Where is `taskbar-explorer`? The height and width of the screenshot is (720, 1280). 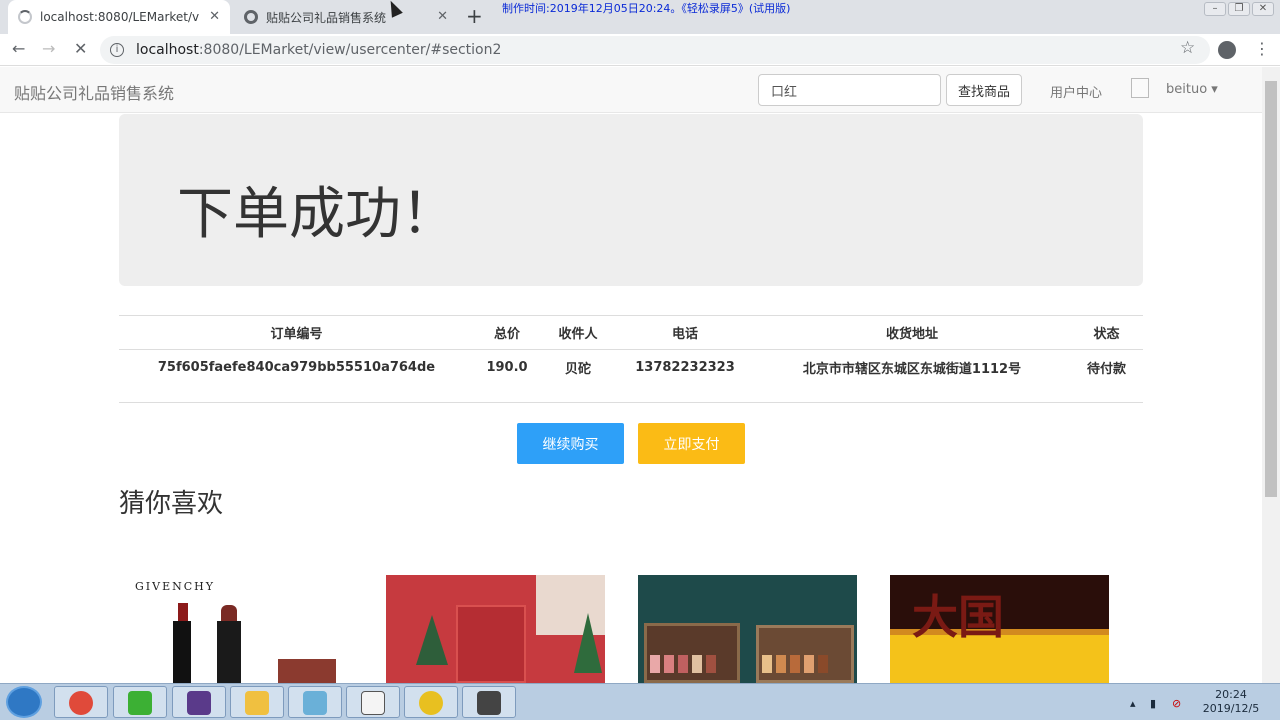
taskbar-explorer is located at coordinates (257, 702).